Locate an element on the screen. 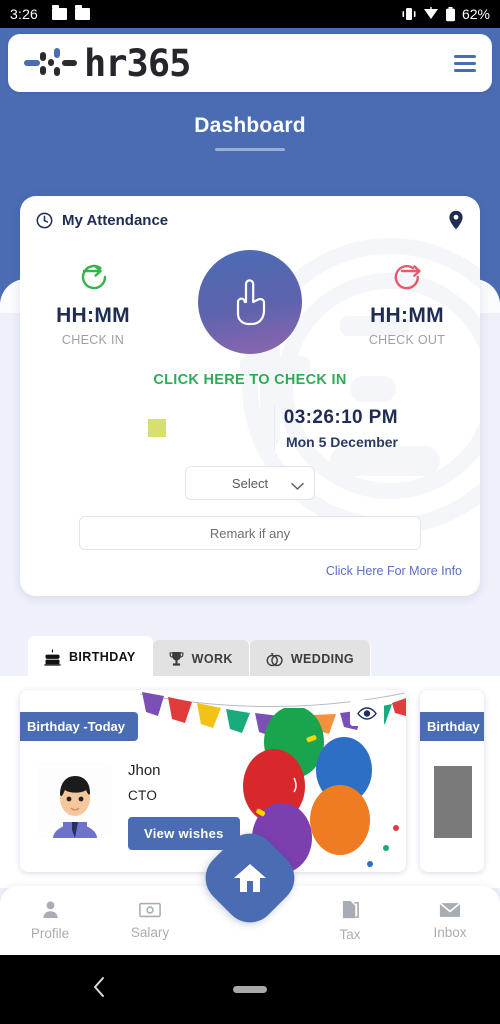 Image resolution: width=500 pixels, height=1024 pixels. status-time: 3:26 is located at coordinates (24, 14).